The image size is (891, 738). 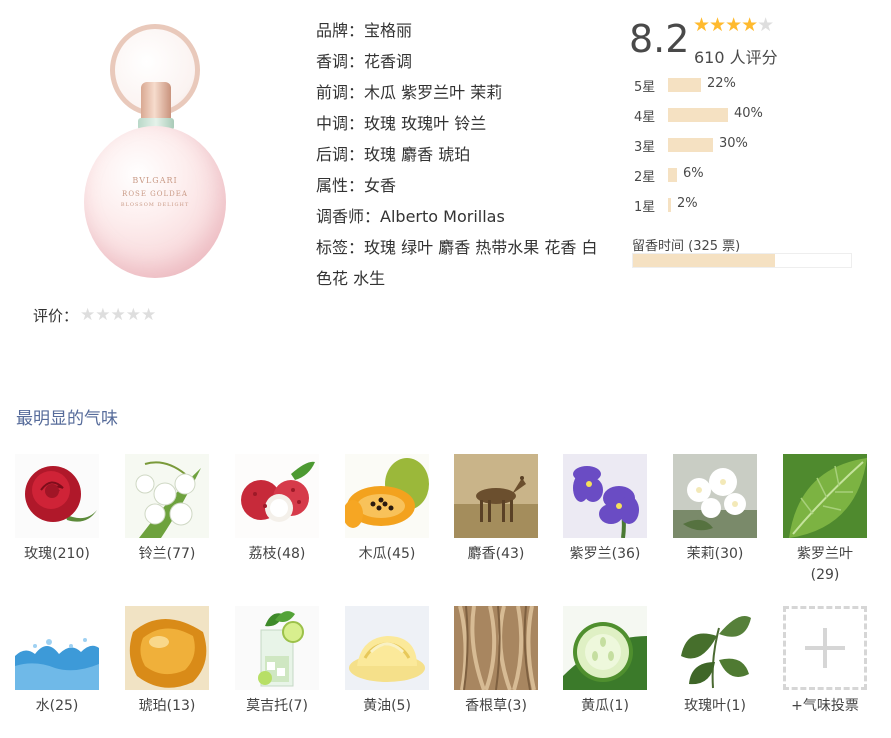 I want to click on note-label: 铃兰(77), so click(x=167, y=554).